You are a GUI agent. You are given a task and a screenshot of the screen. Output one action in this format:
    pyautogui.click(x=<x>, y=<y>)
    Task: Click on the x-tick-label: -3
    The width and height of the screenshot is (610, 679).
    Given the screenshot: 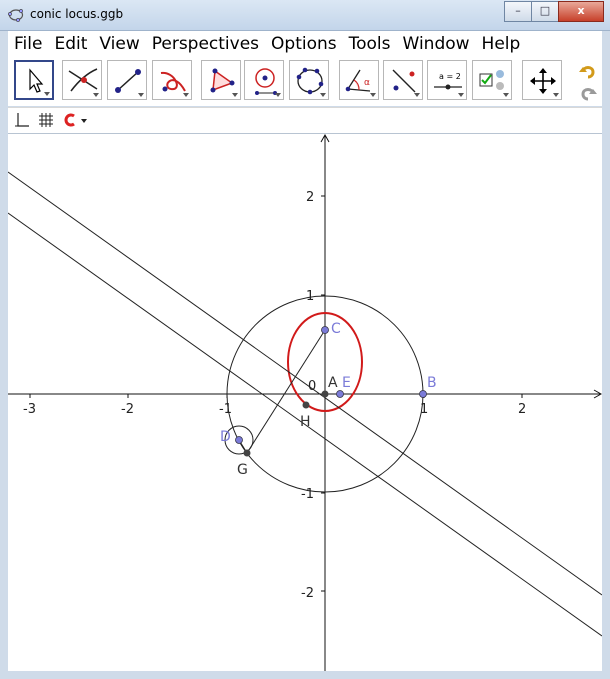 What is the action you would take?
    pyautogui.click(x=29, y=409)
    